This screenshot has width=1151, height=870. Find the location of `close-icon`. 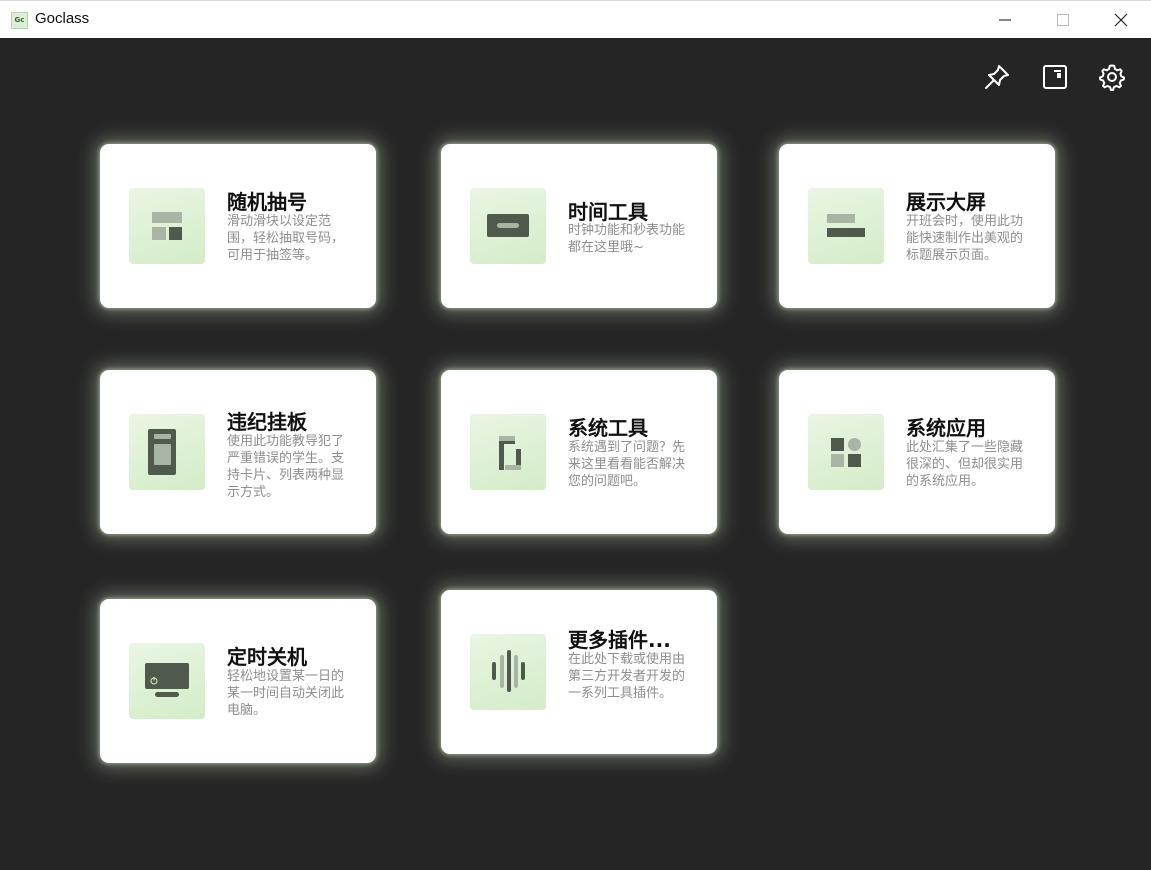

close-icon is located at coordinates (1121, 20).